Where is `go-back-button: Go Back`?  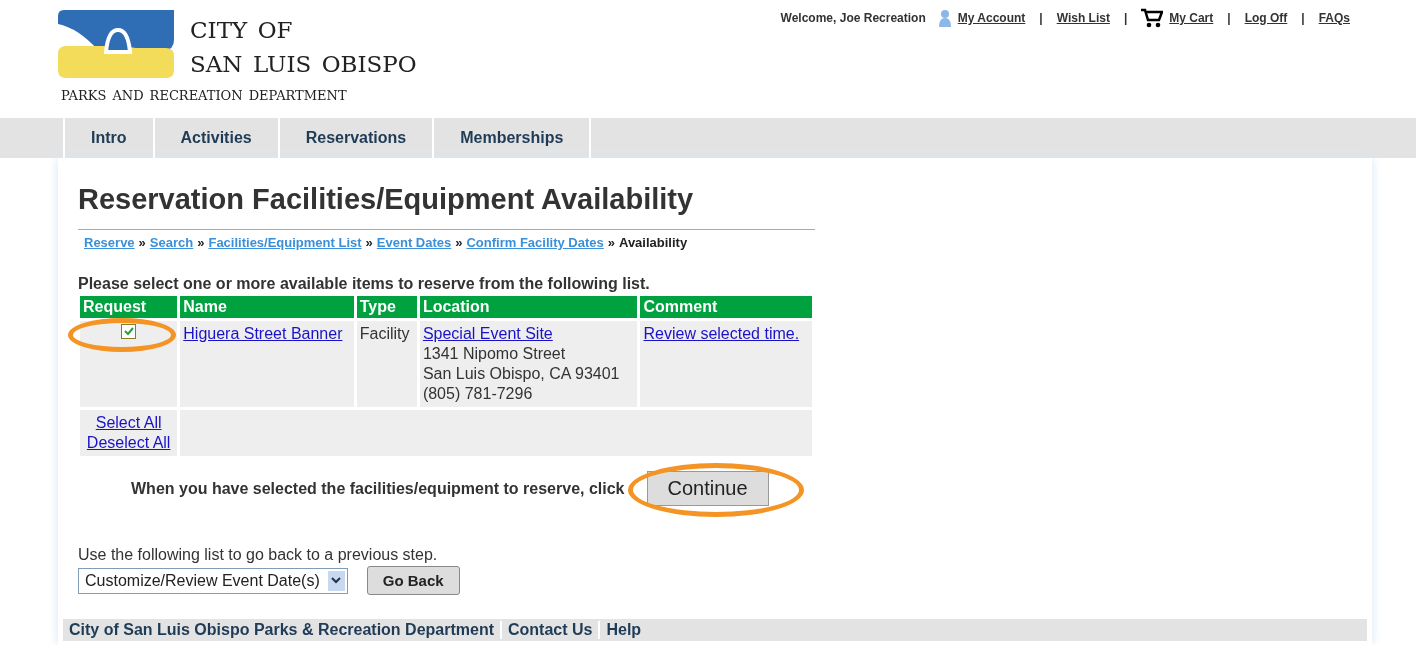 go-back-button: Go Back is located at coordinates (413, 580).